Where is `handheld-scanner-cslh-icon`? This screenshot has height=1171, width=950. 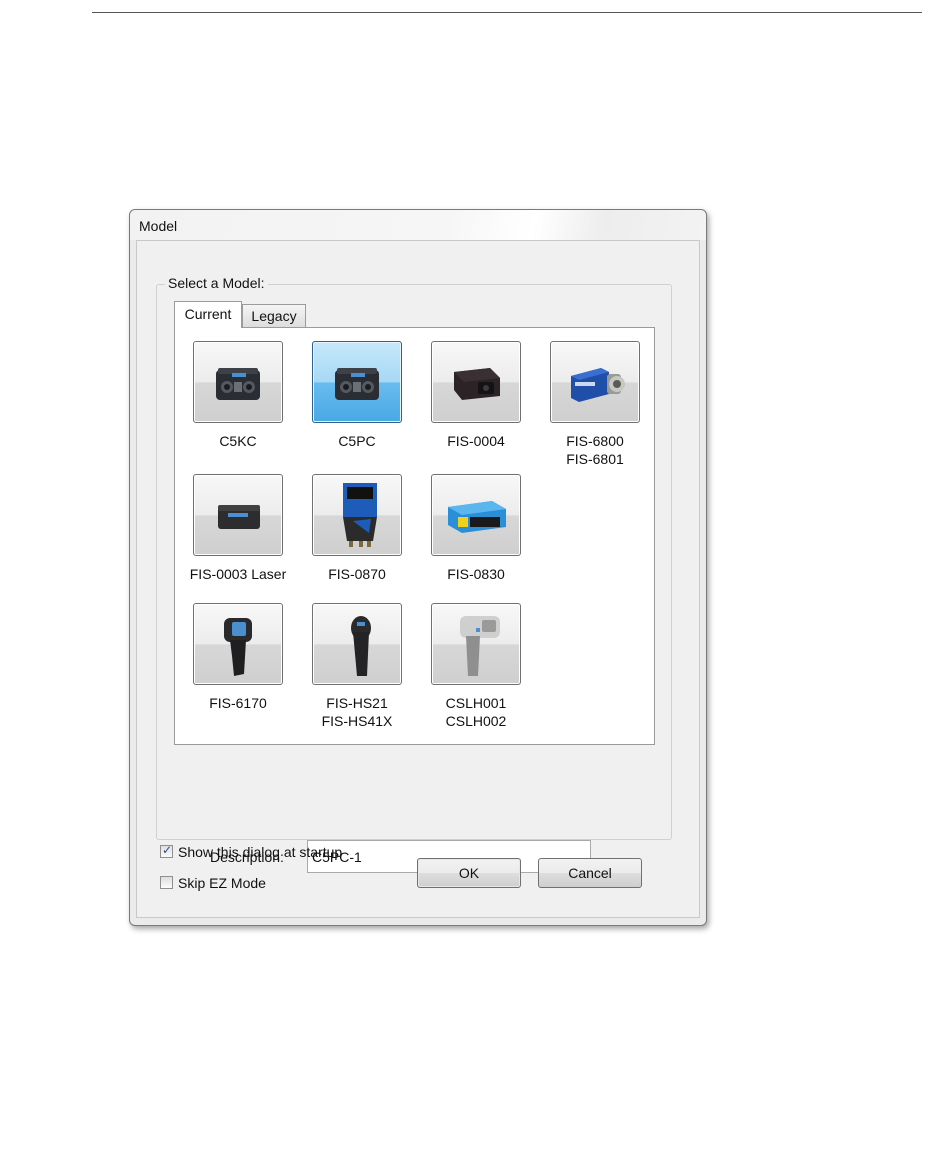 handheld-scanner-cslh-icon is located at coordinates (480, 646).